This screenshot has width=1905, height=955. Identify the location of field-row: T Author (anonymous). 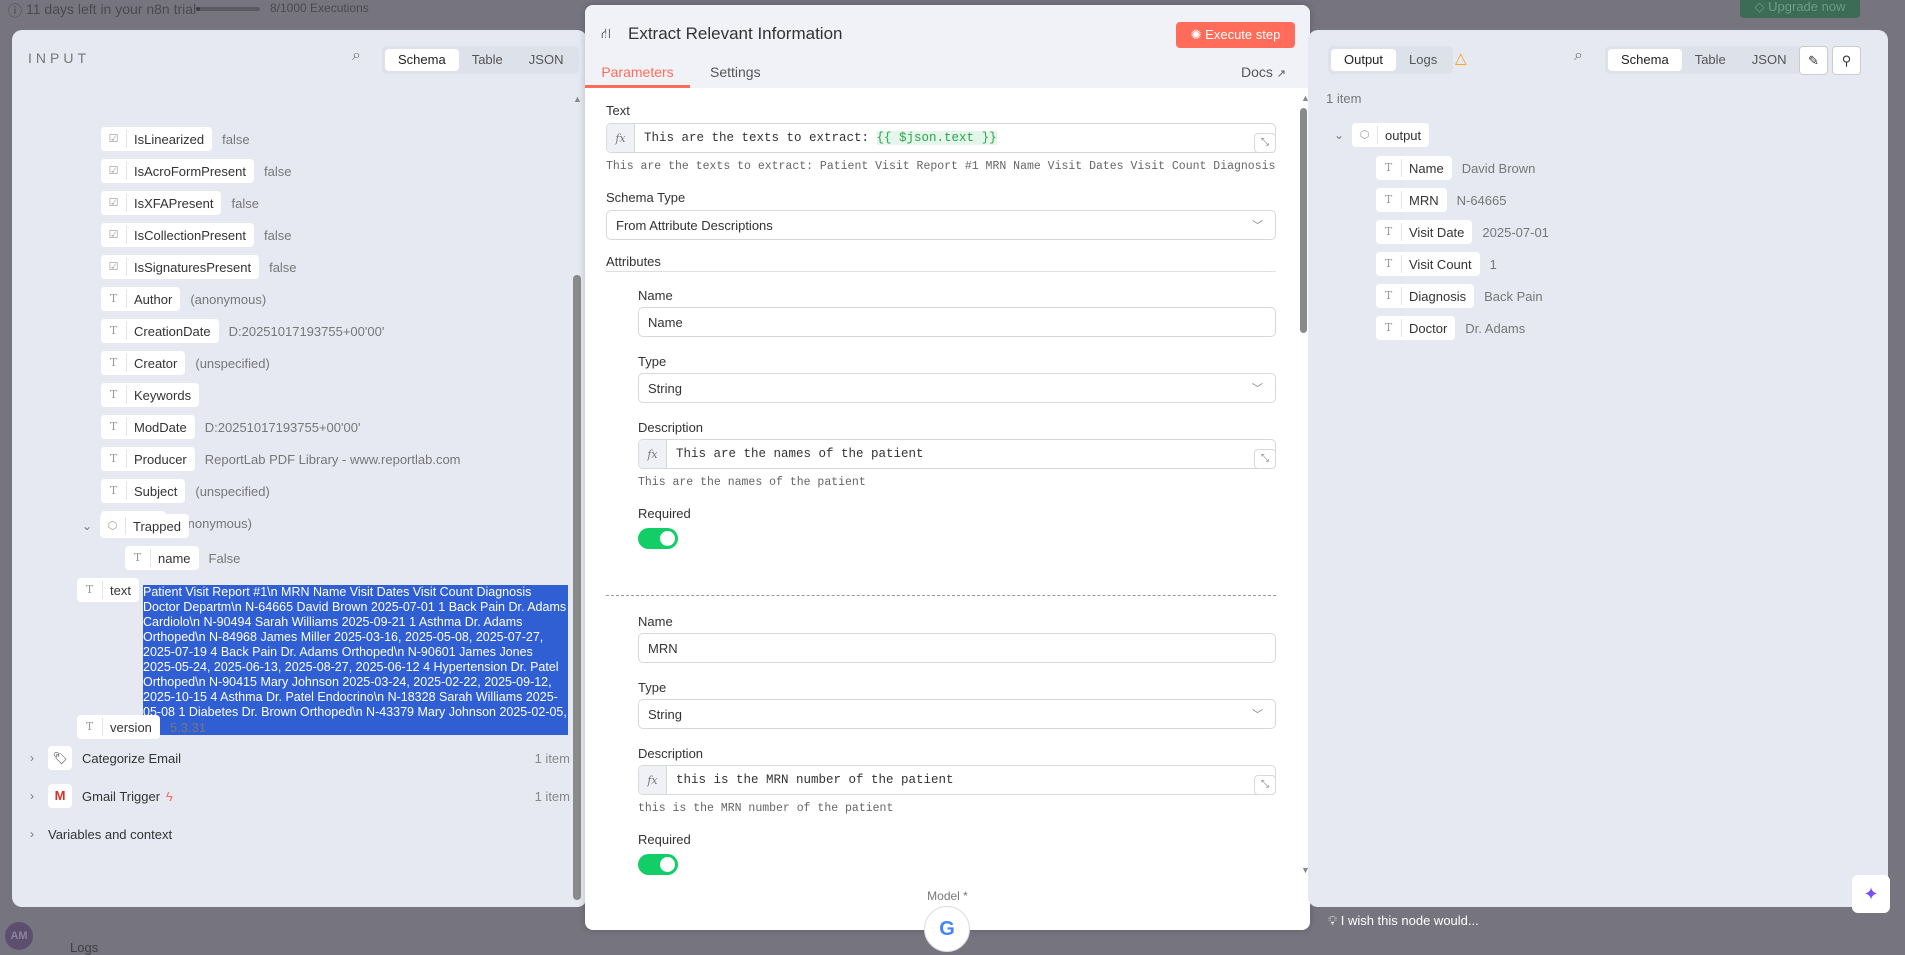
(183, 299).